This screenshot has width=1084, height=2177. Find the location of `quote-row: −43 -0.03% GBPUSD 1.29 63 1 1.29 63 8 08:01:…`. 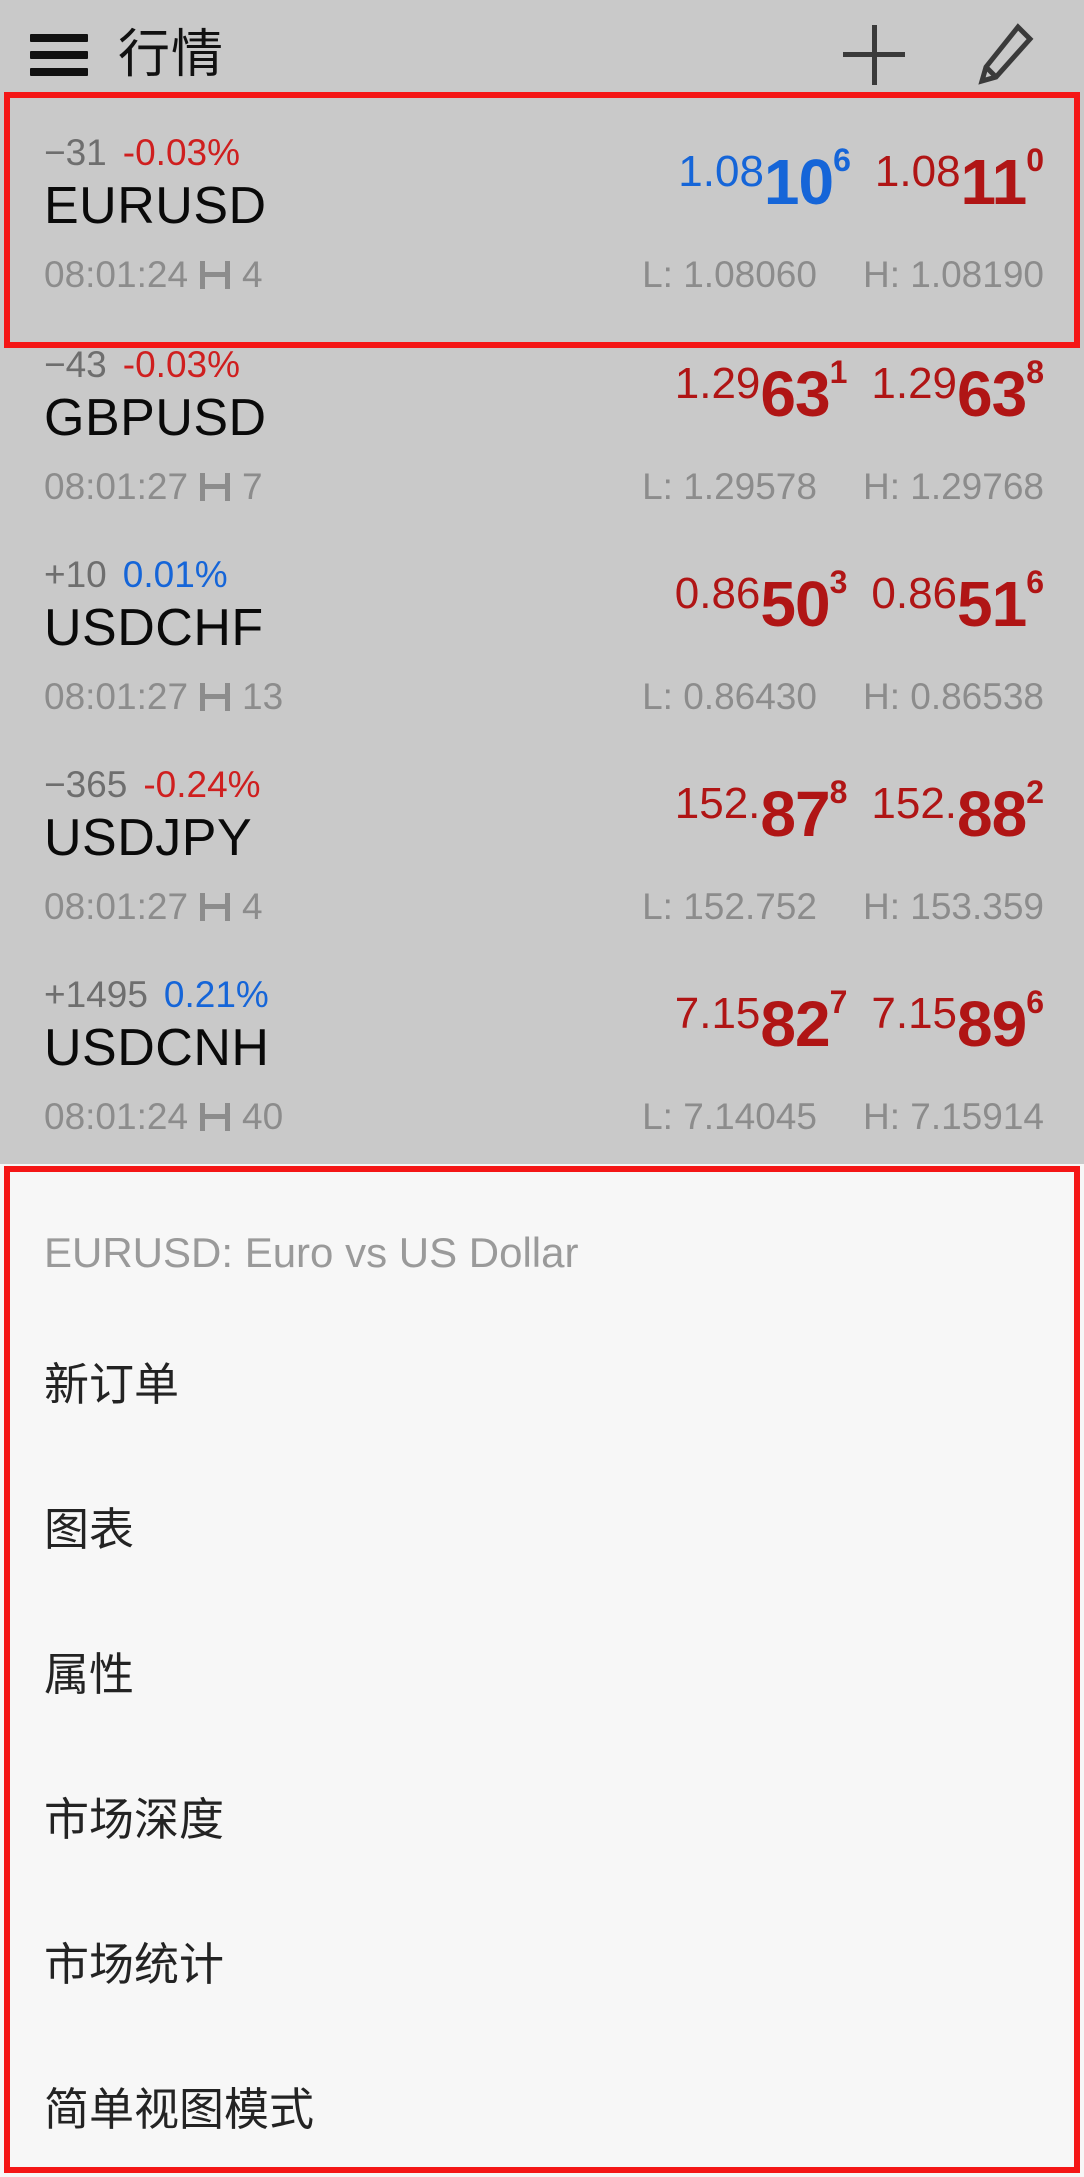

quote-row: −43 -0.03% GBPUSD 1.29 63 1 1.29 63 8 08:01:… is located at coordinates (542, 427).